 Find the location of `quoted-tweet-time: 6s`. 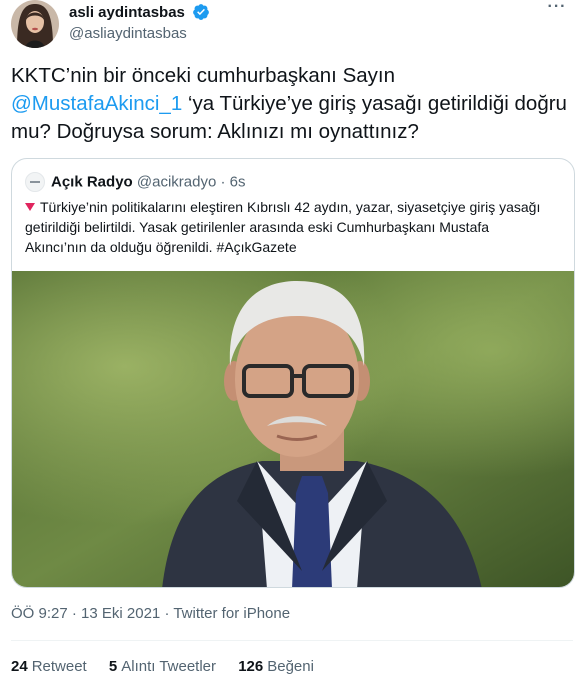

quoted-tweet-time: 6s is located at coordinates (237, 182).